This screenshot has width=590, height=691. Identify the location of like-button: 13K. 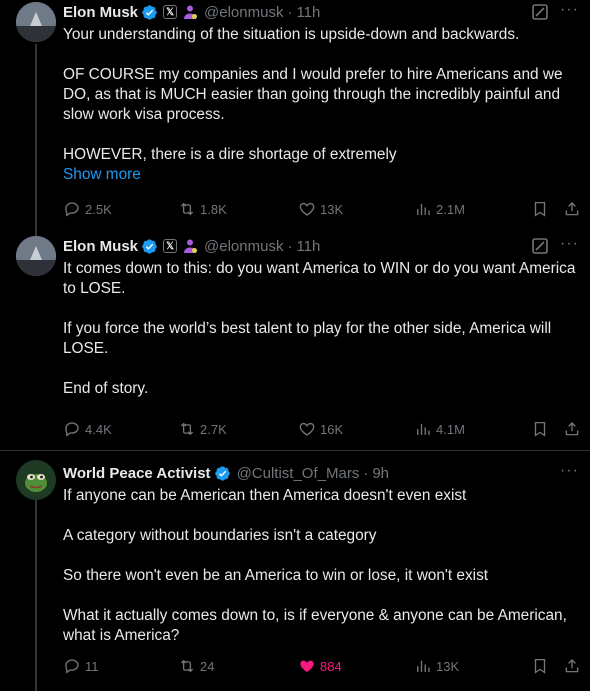
(320, 209).